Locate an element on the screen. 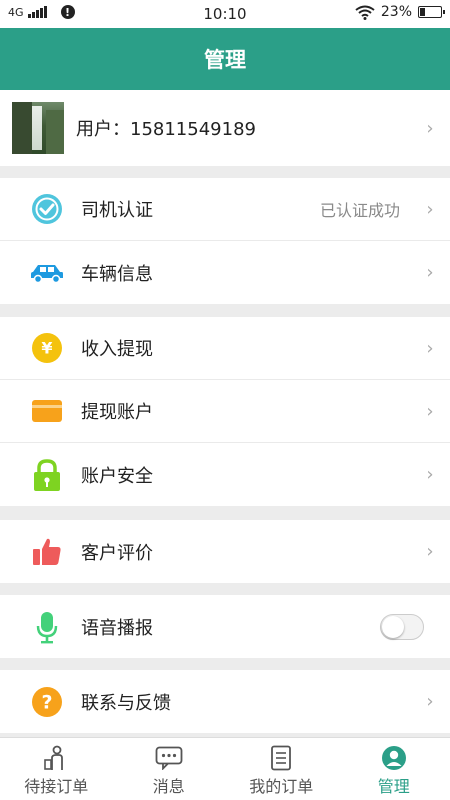 Image resolution: width=450 pixels, height=800 pixels. bottom-tab-bar: 待接订单 消息 我的订单 管理 is located at coordinates (225, 768).